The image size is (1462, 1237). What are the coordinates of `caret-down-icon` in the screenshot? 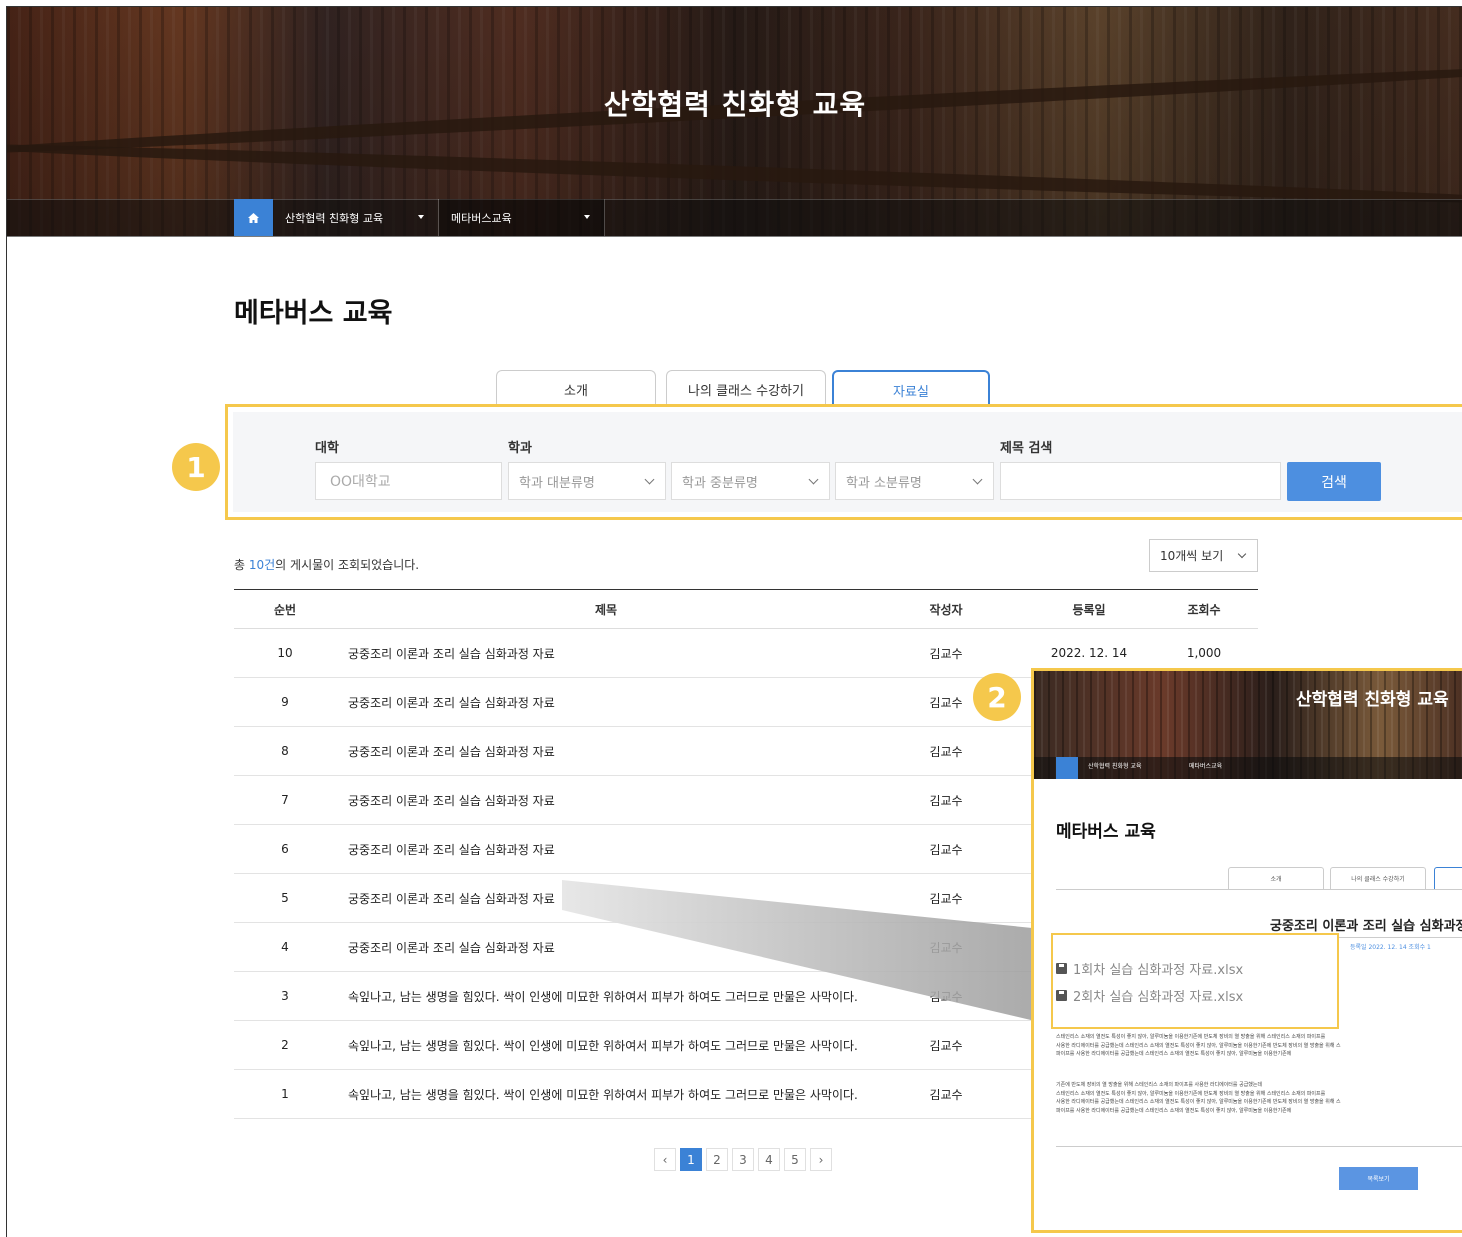 It's located at (421, 217).